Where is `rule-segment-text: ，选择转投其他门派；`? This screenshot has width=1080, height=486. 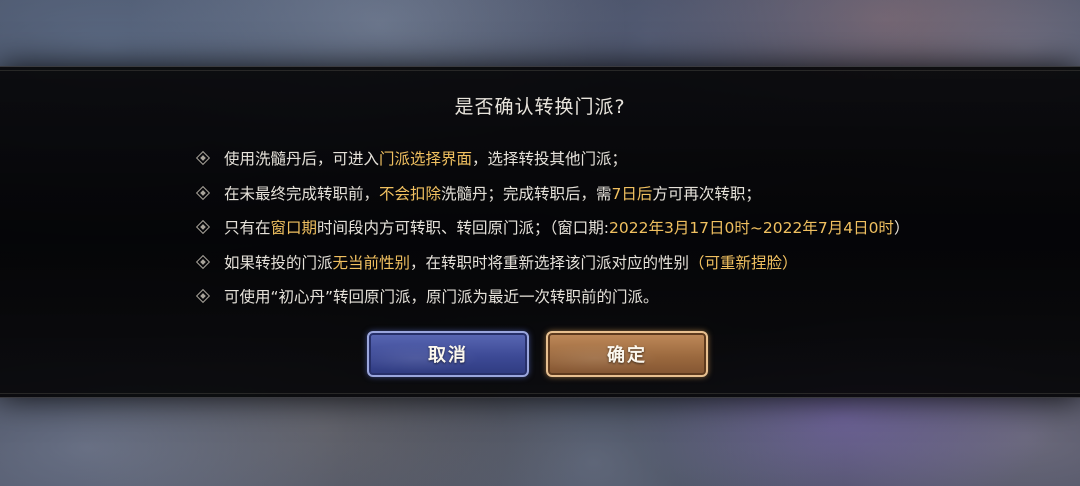
rule-segment-text: ，选择转投其他门派； is located at coordinates (550, 159).